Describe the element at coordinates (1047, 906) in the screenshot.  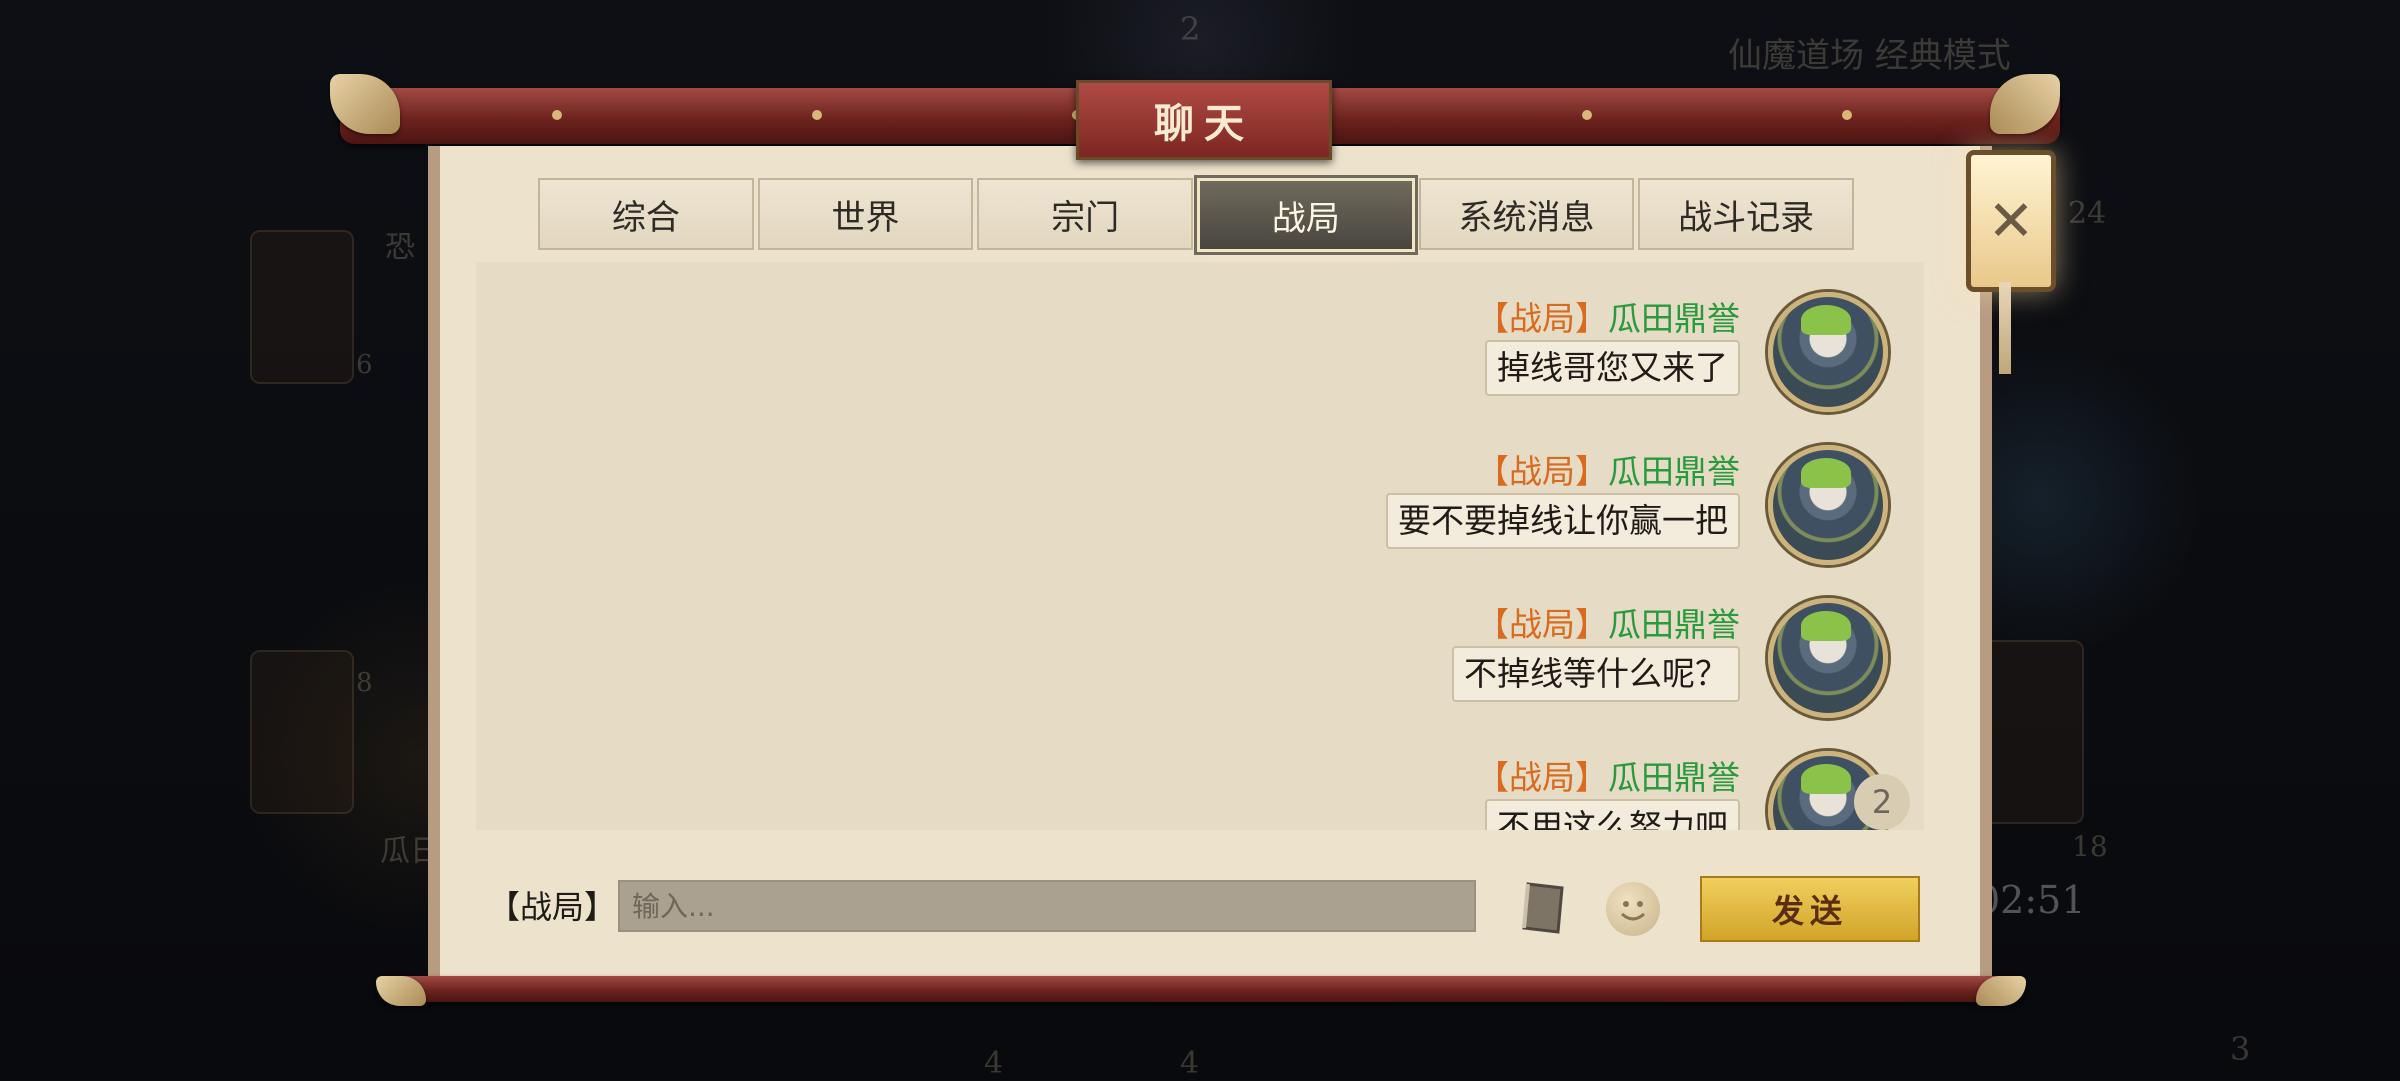
I see `chat-input` at that location.